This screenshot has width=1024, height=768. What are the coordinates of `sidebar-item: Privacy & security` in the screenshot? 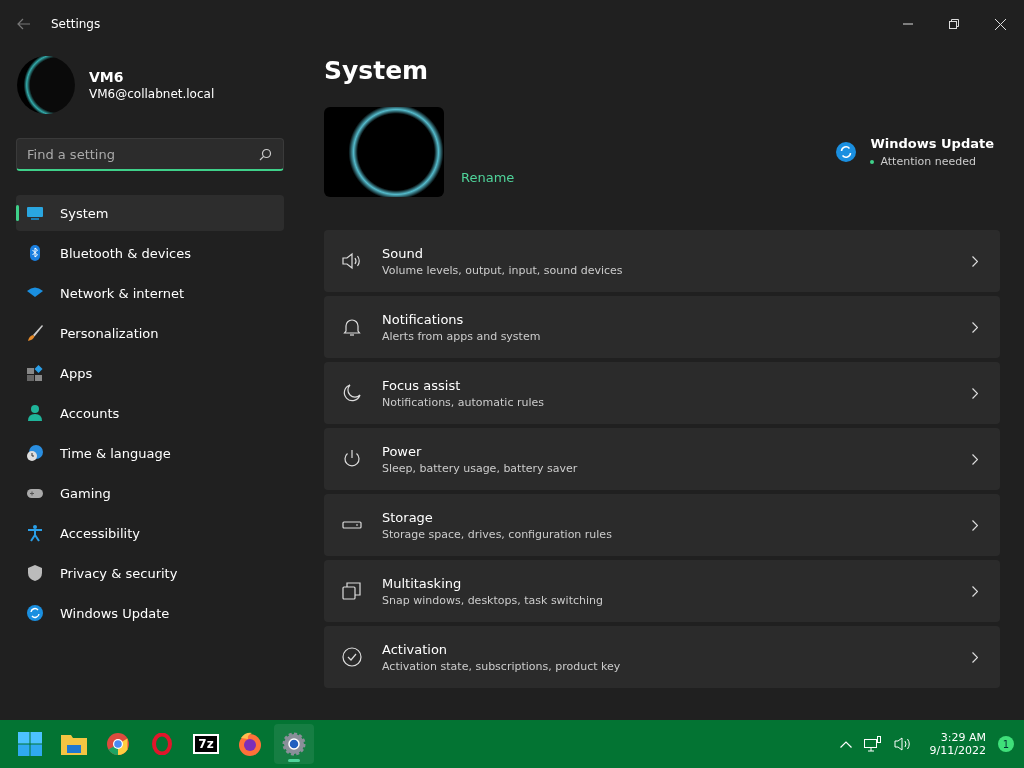 It's located at (150, 573).